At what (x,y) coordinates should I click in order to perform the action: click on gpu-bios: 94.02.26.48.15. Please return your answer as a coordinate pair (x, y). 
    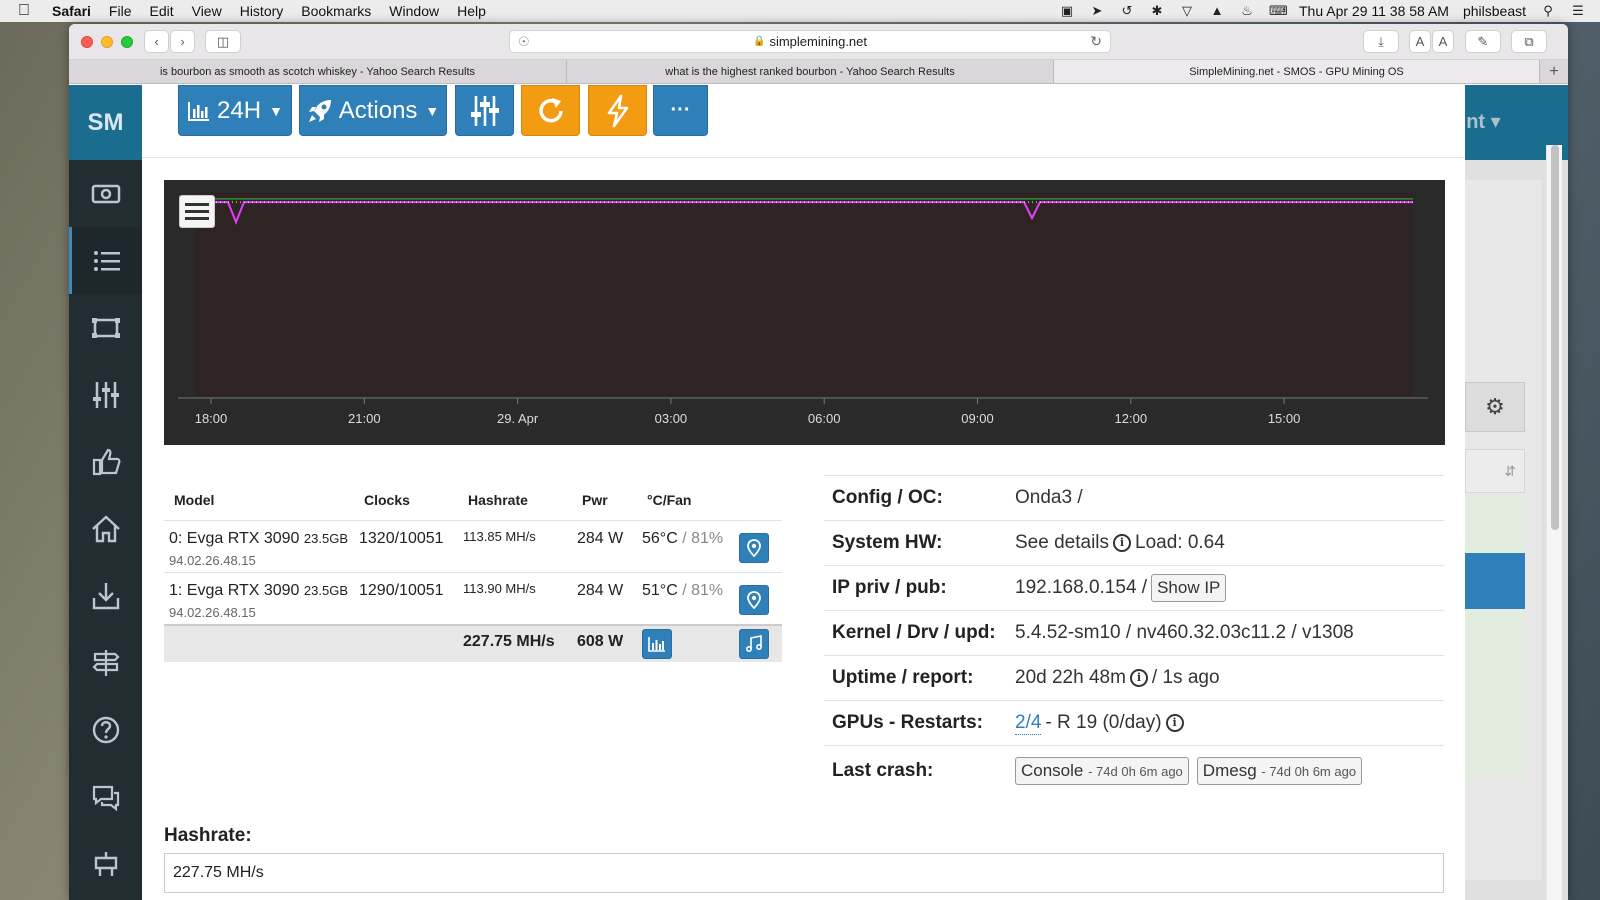
    Looking at the image, I should click on (212, 560).